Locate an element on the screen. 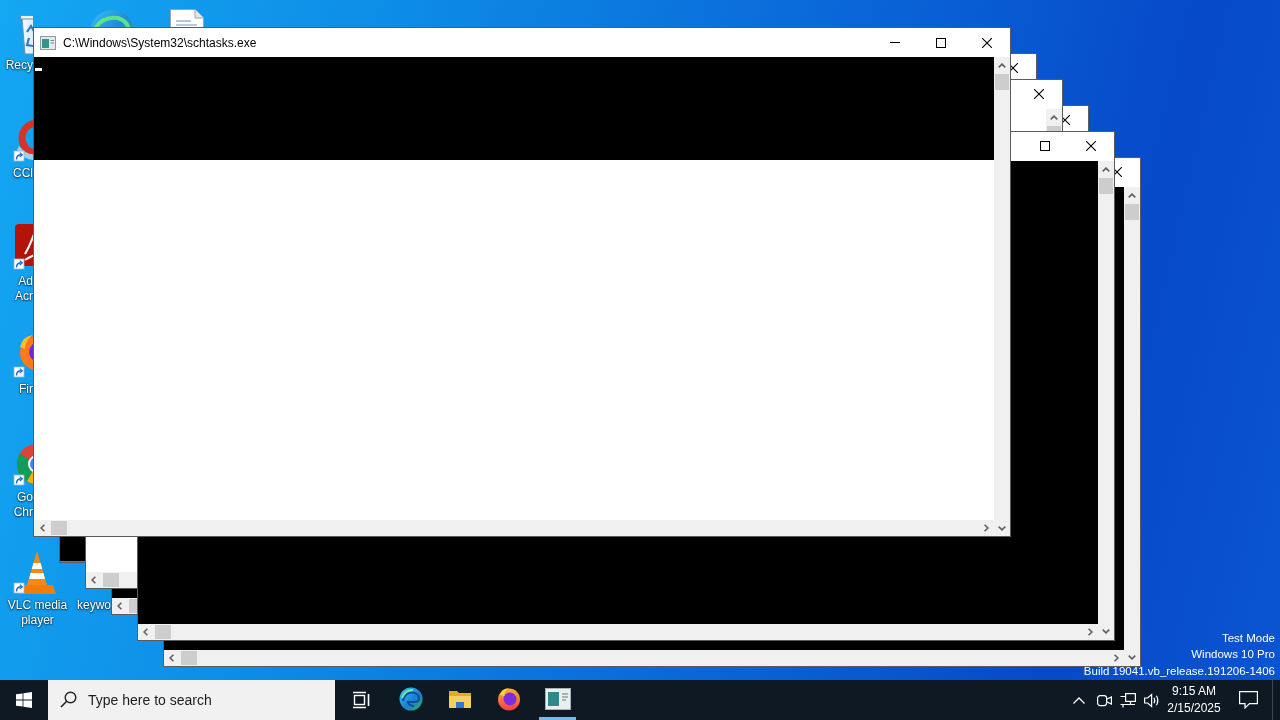  speaker-icon is located at coordinates (1152, 700).